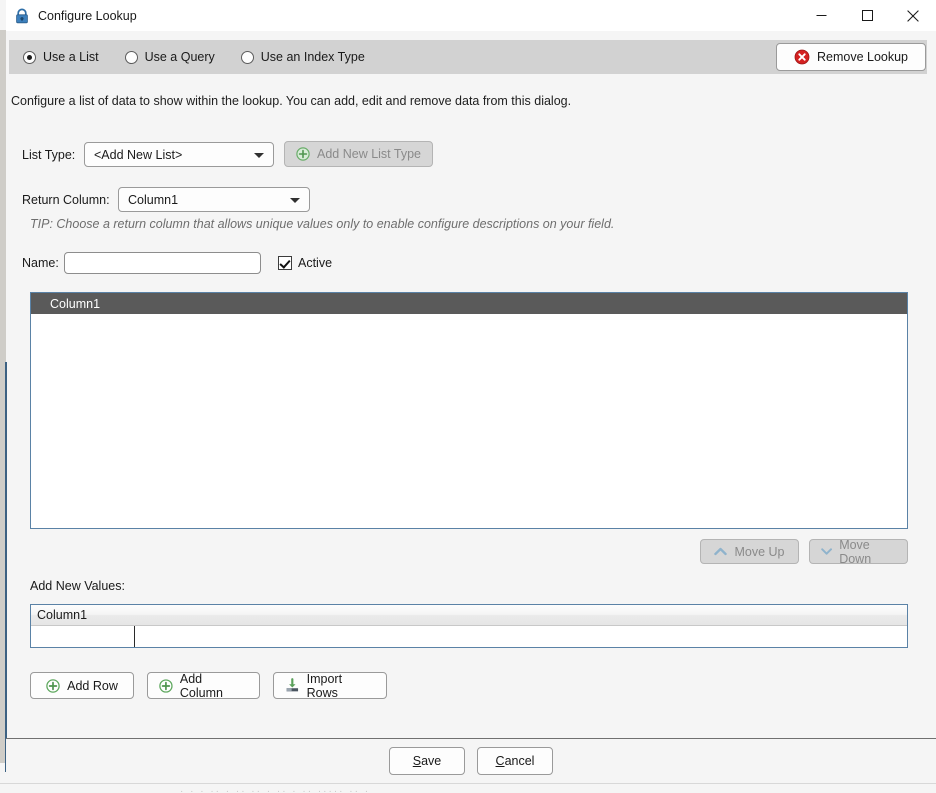  Describe the element at coordinates (214, 199) in the screenshot. I see `return-column-select: Column1` at that location.